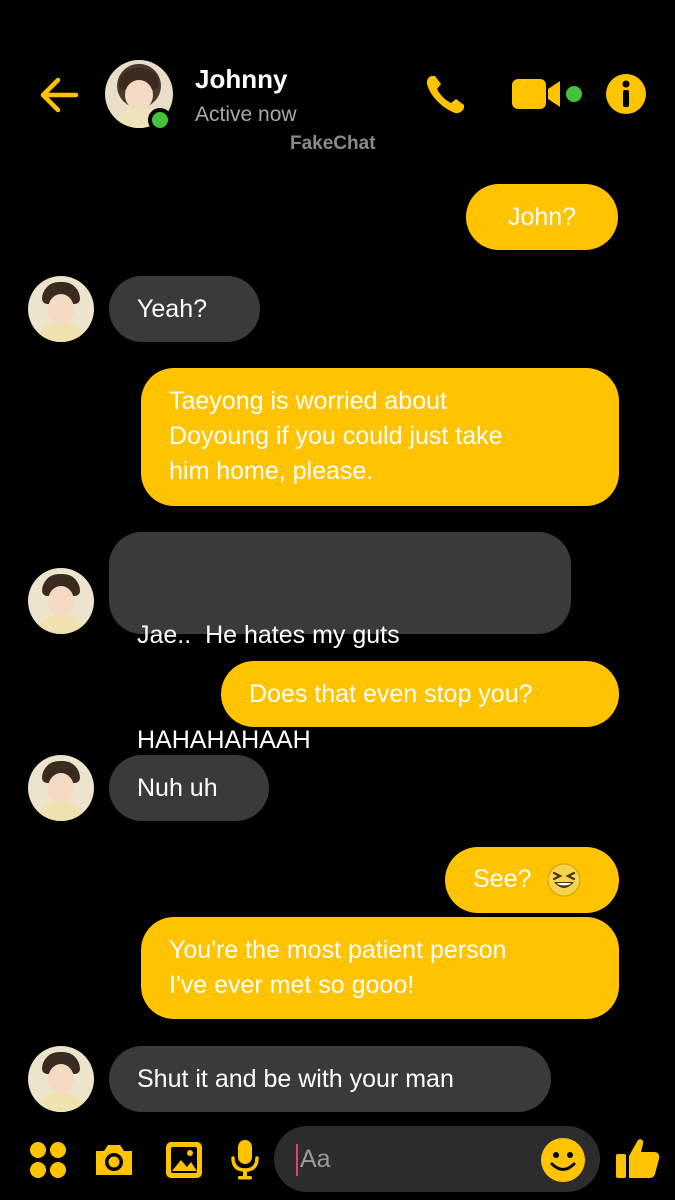  I want to click on text-cursor, so click(297, 1160).